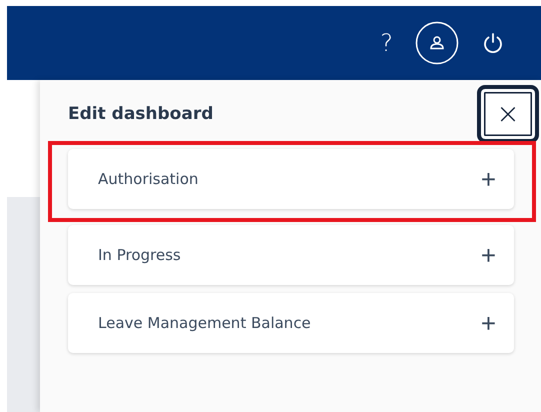  What do you see at coordinates (204, 323) in the screenshot?
I see `widget-name: Leave Management Balance` at bounding box center [204, 323].